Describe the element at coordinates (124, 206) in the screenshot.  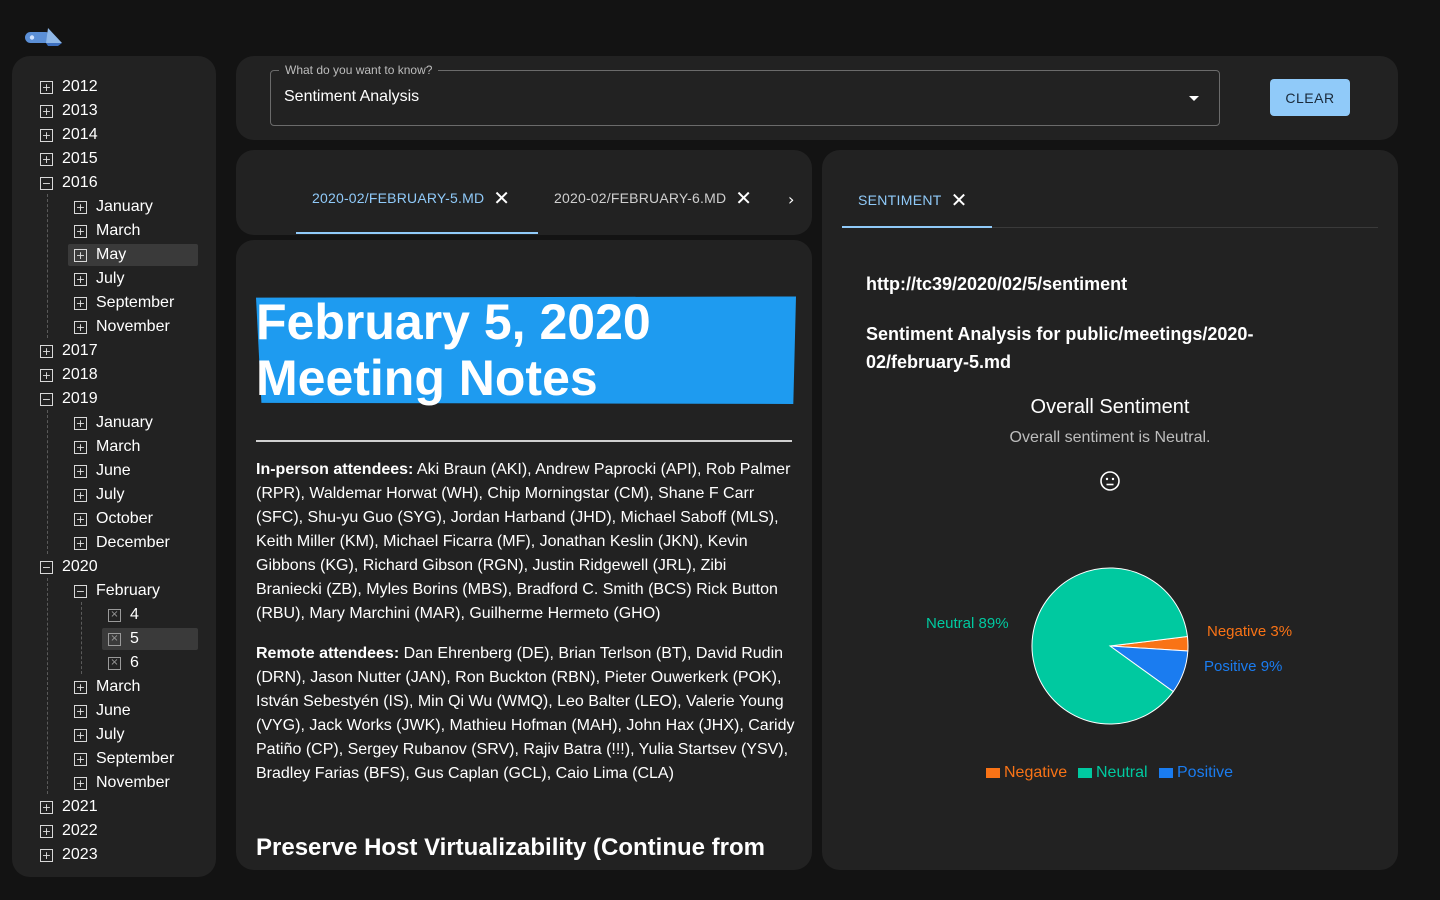
I see `tree-label: January` at that location.